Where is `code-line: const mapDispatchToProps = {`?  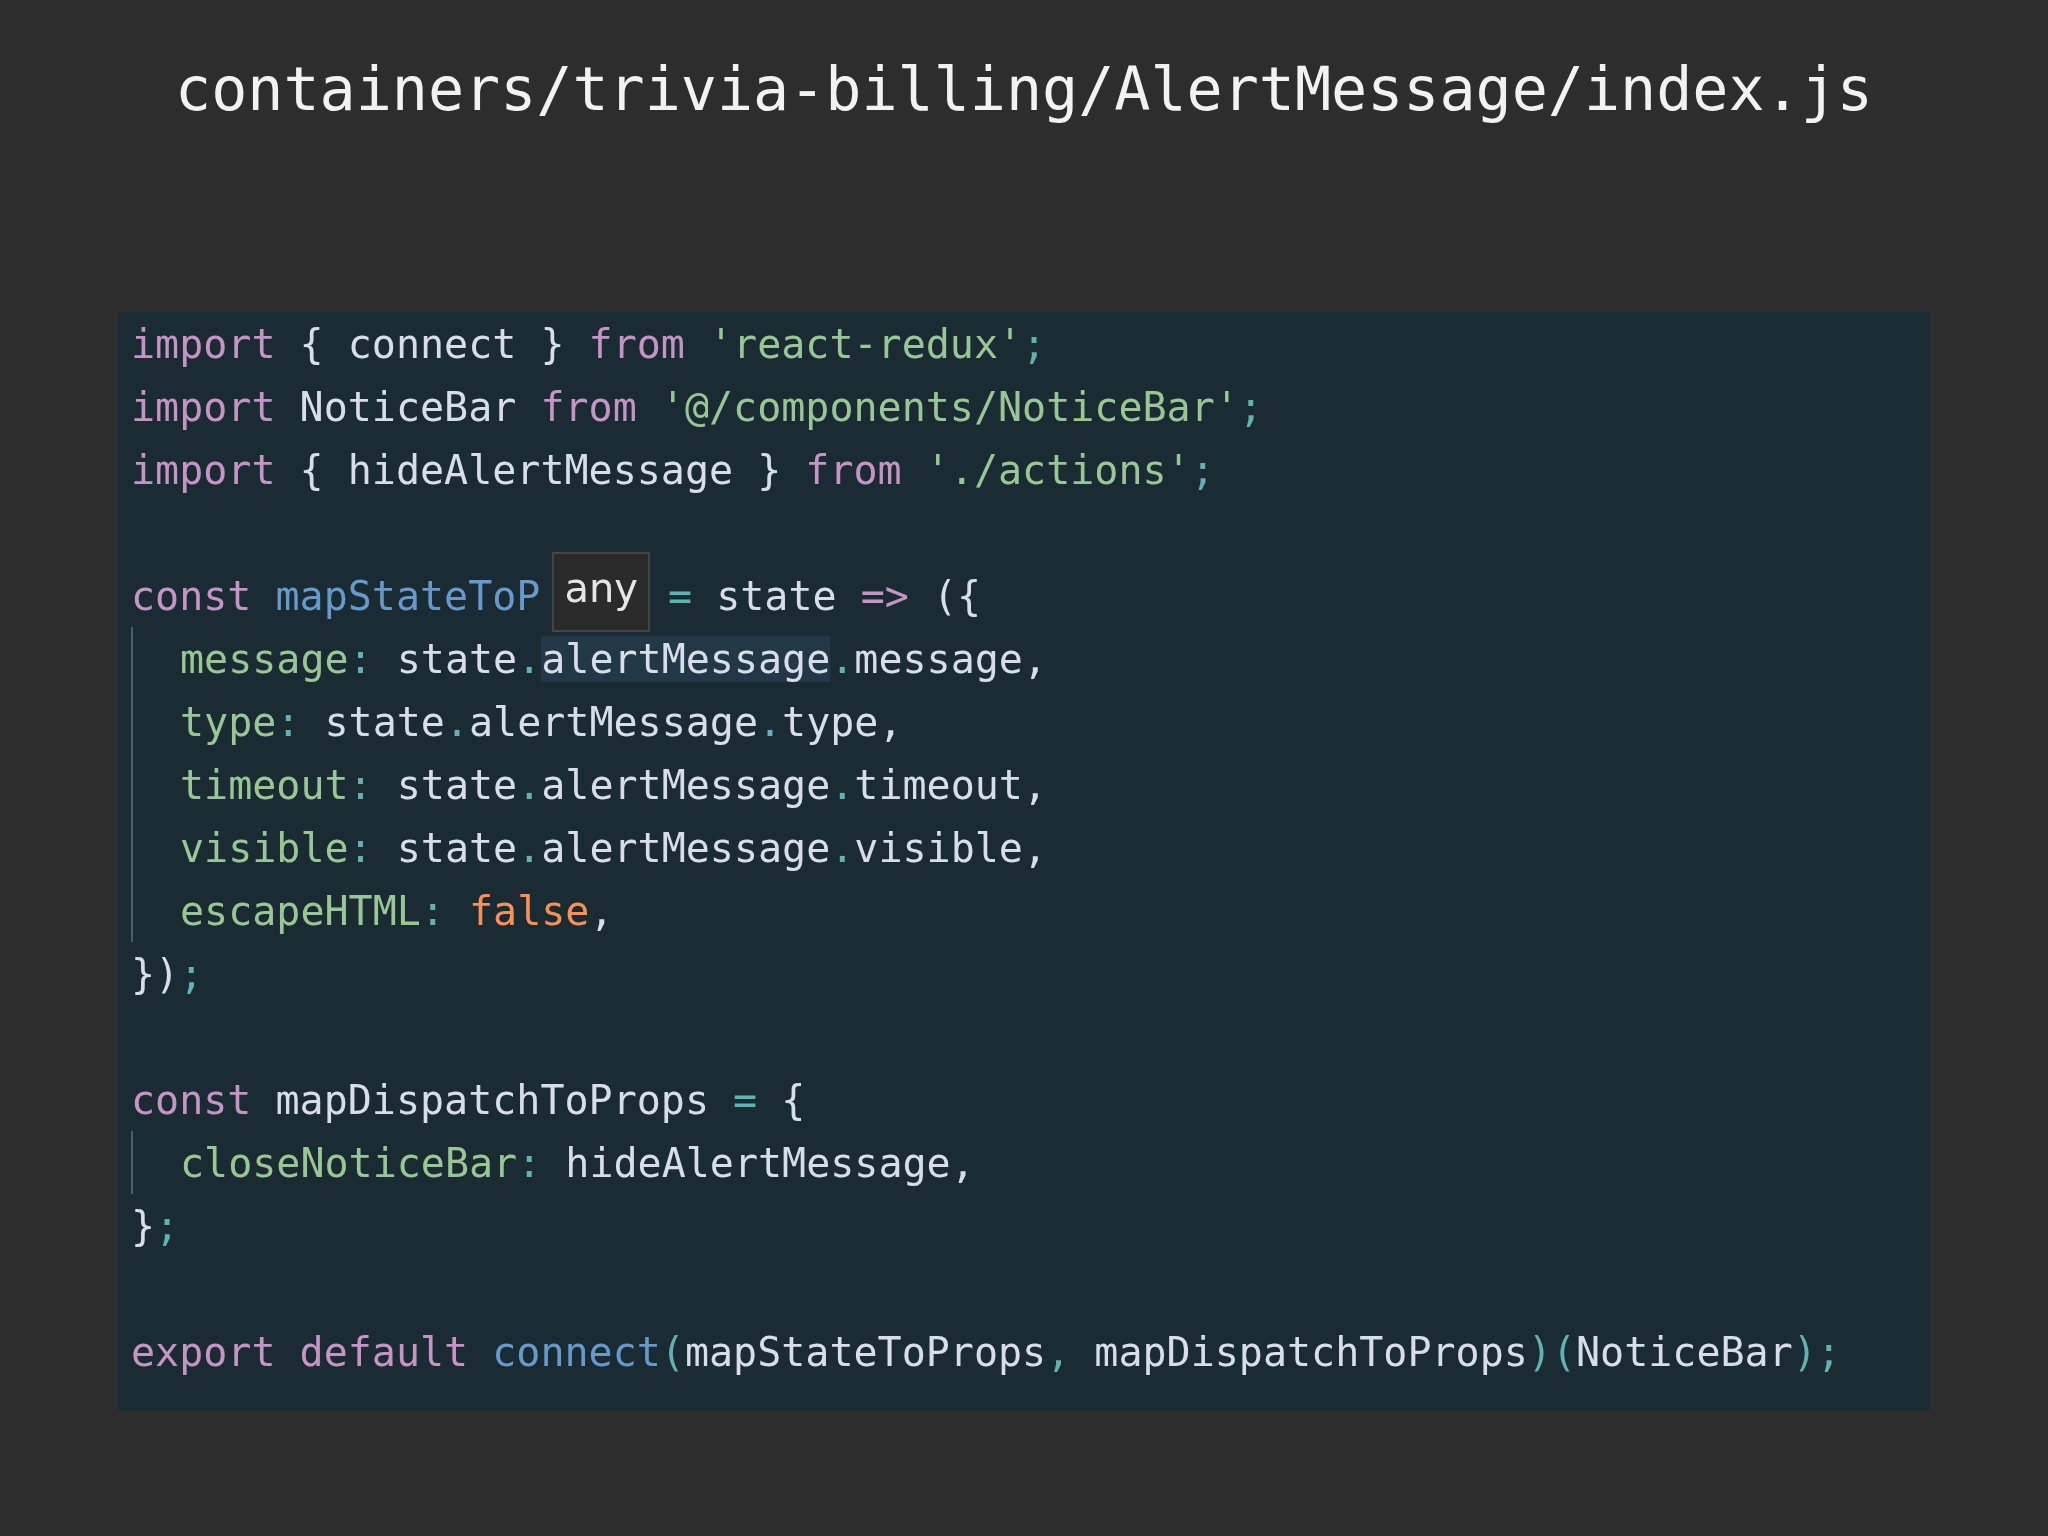
code-line: const mapDispatchToProps = { is located at coordinates (469, 1100).